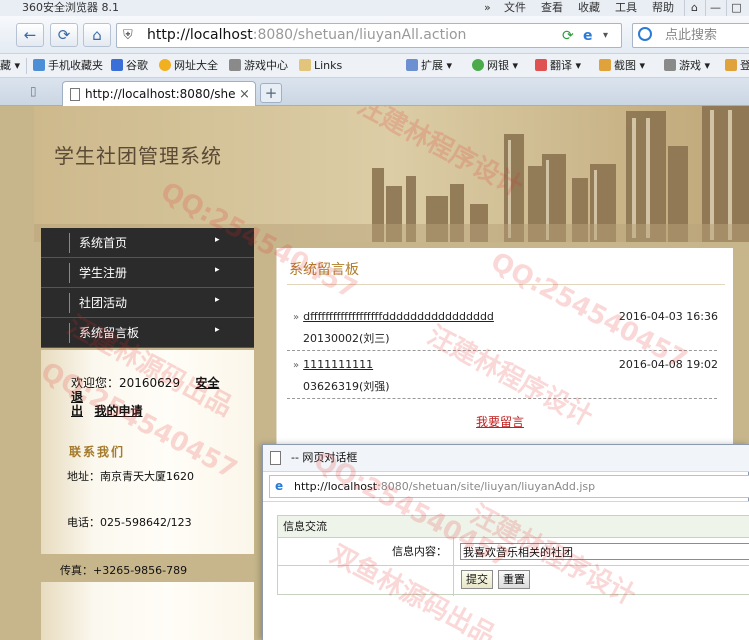  Describe the element at coordinates (687, 66) in the screenshot. I see `fav-item-play: 游戏 ▾` at that location.